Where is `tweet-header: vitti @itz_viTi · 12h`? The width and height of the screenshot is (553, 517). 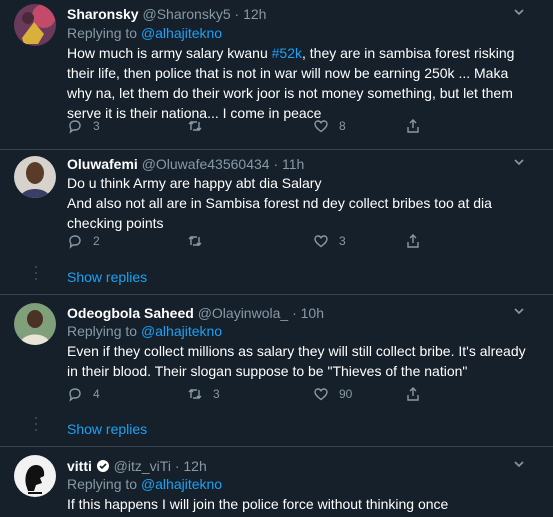 tweet-header: vitti @itz_viTi · 12h is located at coordinates (137, 466).